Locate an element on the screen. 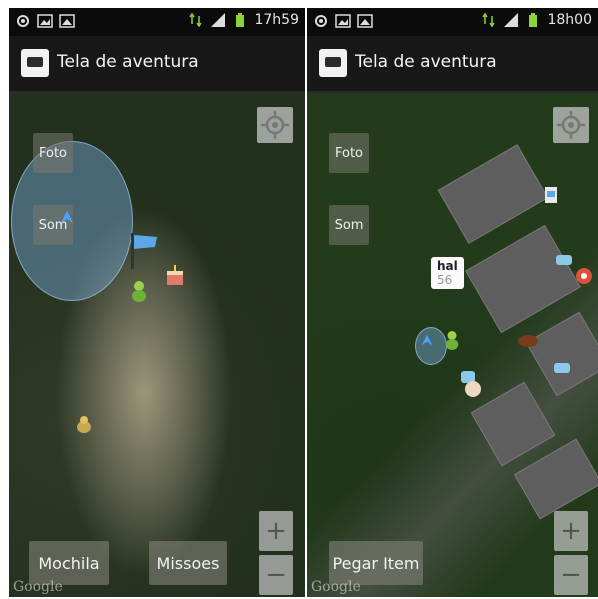 The width and height of the screenshot is (598, 599). status-bar: 17h59 is located at coordinates (157, 22).